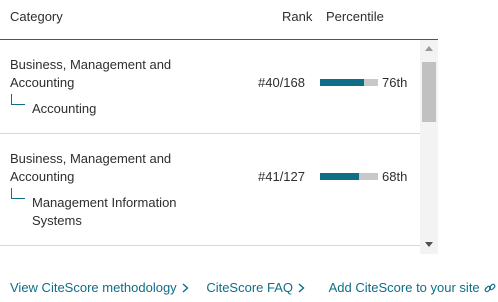  Describe the element at coordinates (490, 287) in the screenshot. I see `external-link-icon` at that location.